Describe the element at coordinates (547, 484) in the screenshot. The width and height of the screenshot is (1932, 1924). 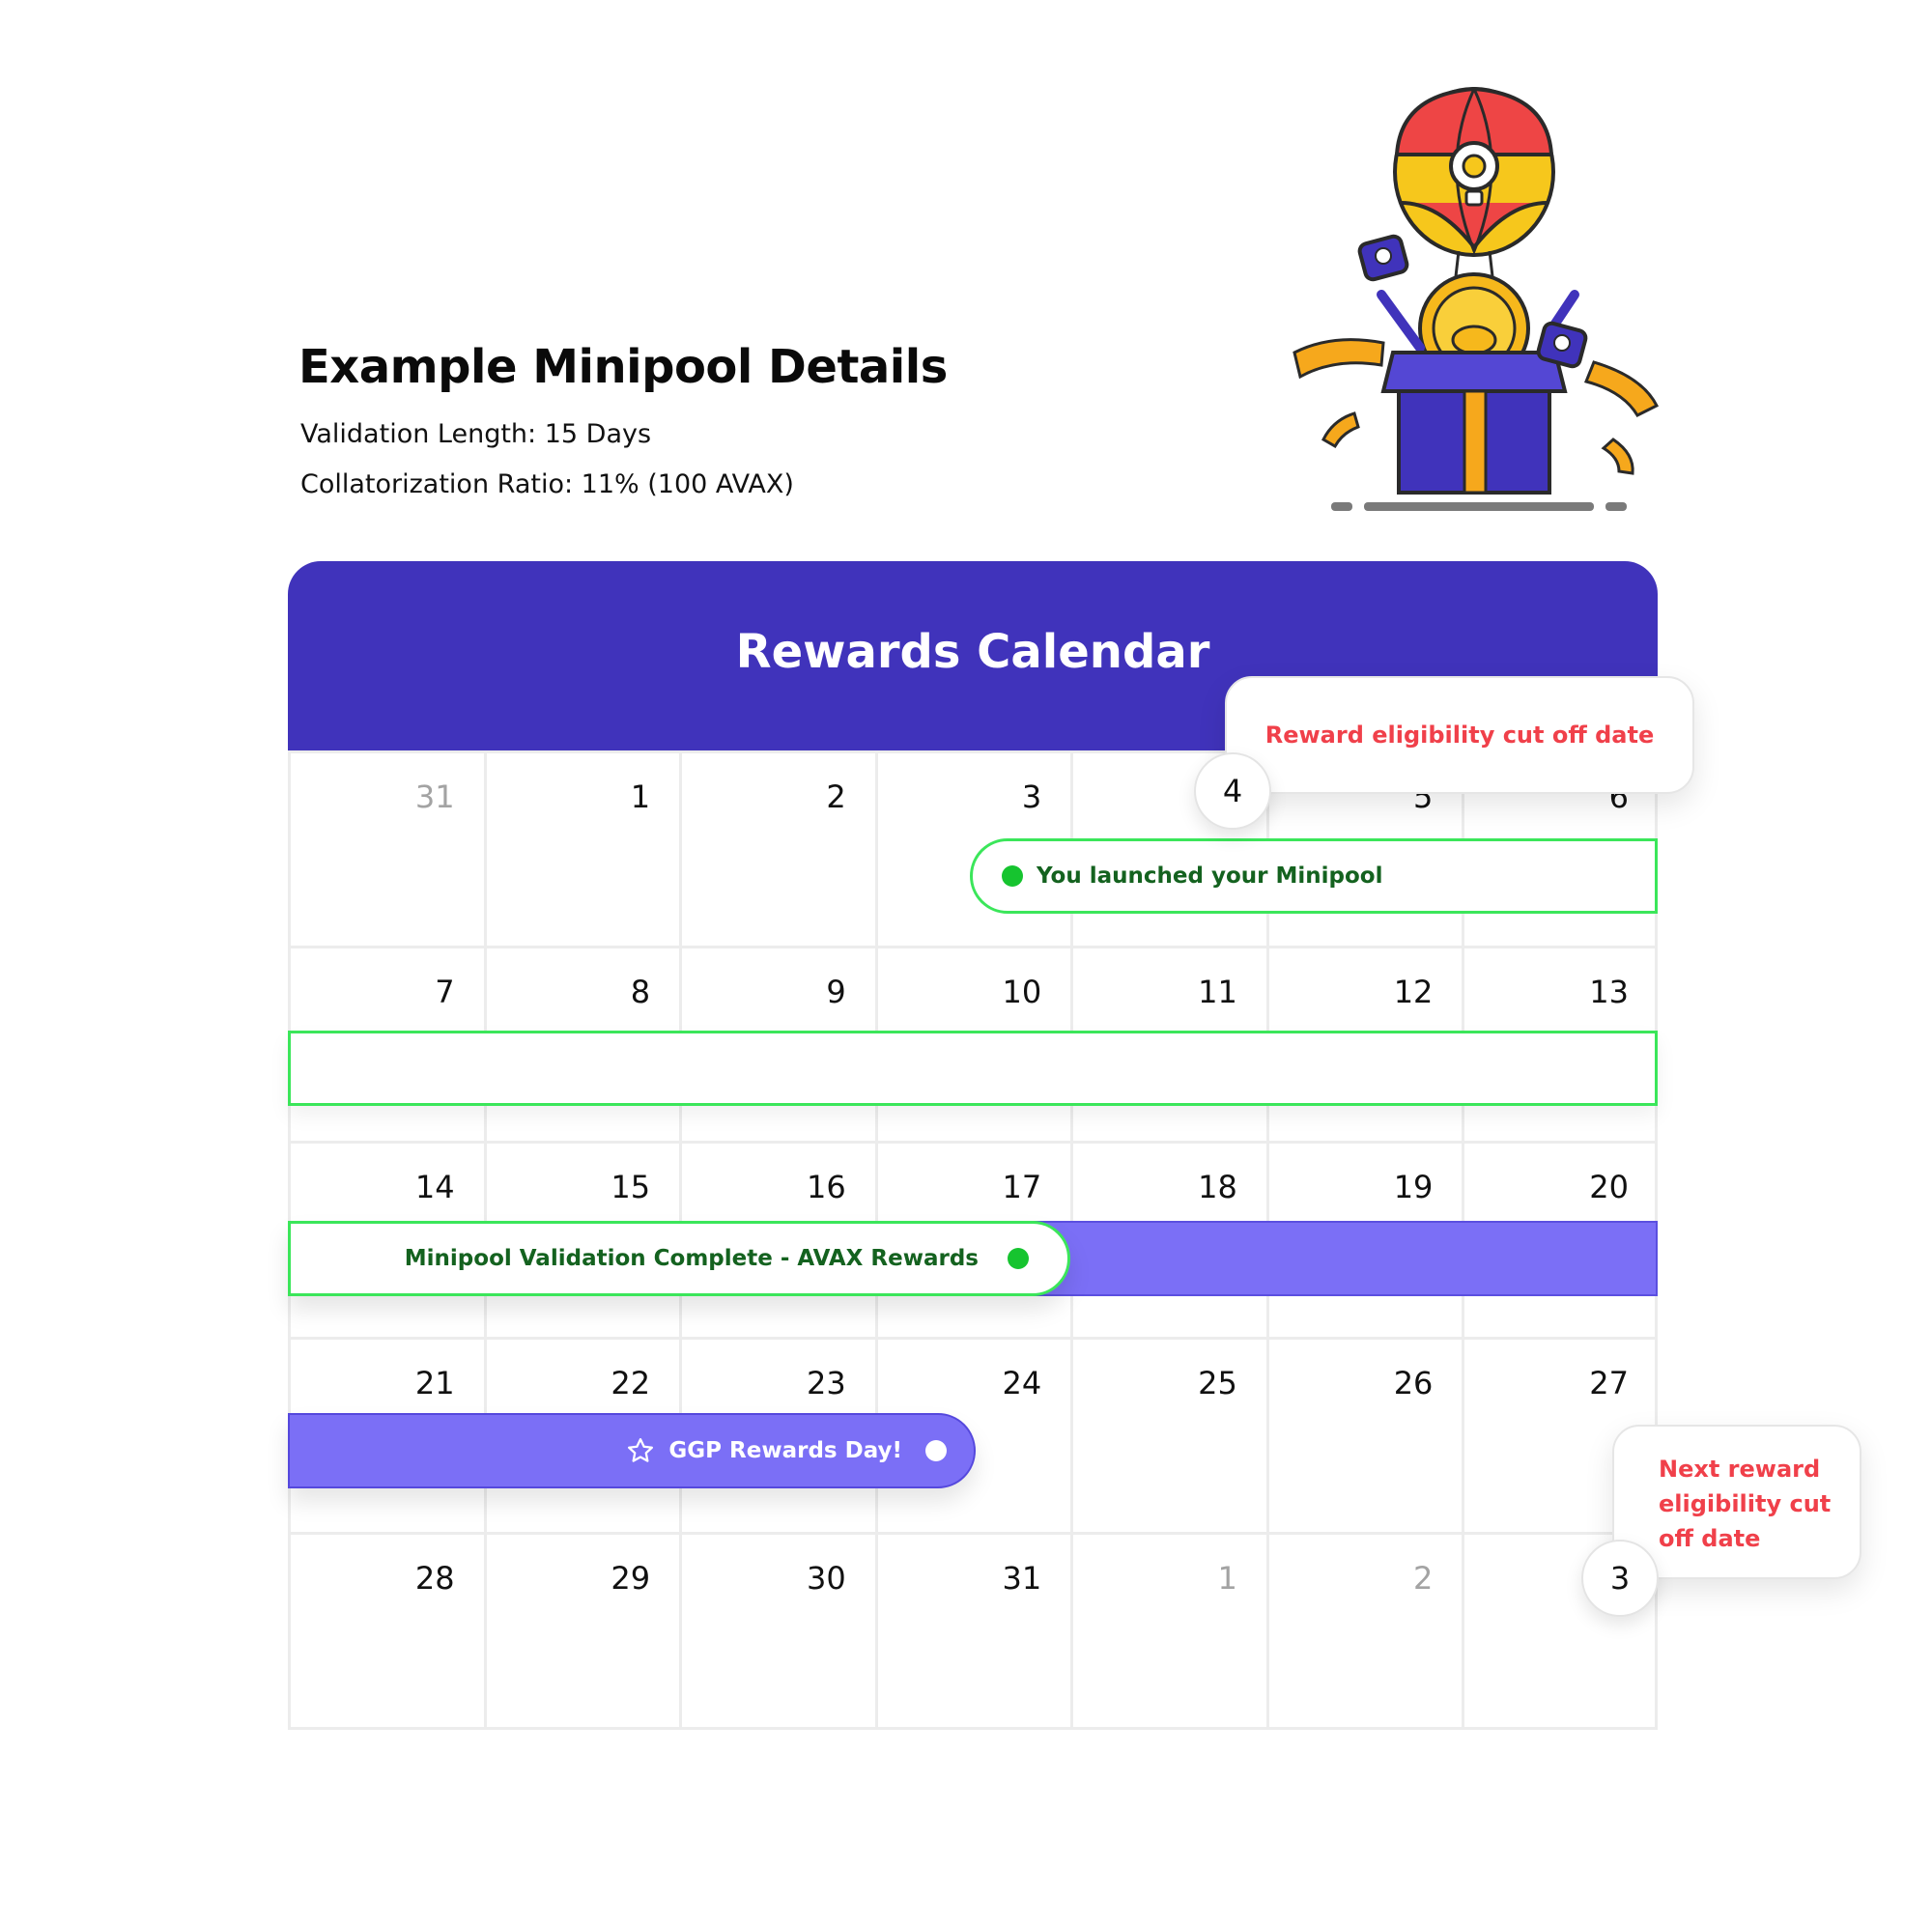
I see `collateral-ratio: Collatorization Ratio: 11% (100 AVAX)` at that location.